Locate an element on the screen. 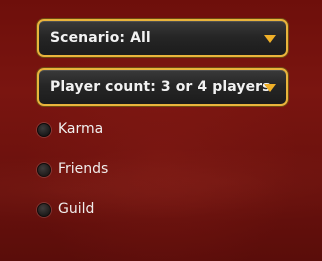 This screenshot has width=322, height=261. player-count-dropdown-label: Player count: 3 or 4 players is located at coordinates (160, 87).